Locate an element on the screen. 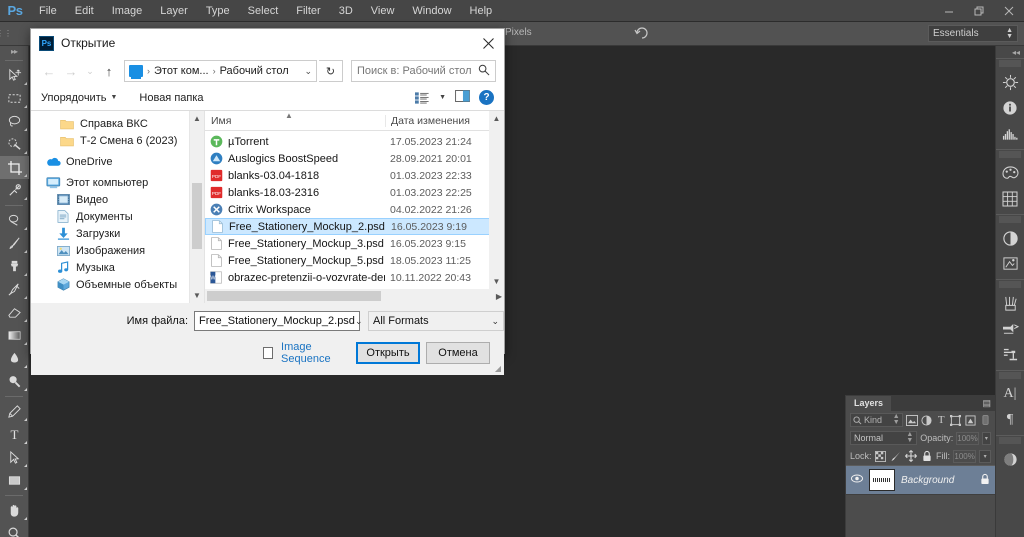  tree-item-music: Музыка is located at coordinates (117, 267).